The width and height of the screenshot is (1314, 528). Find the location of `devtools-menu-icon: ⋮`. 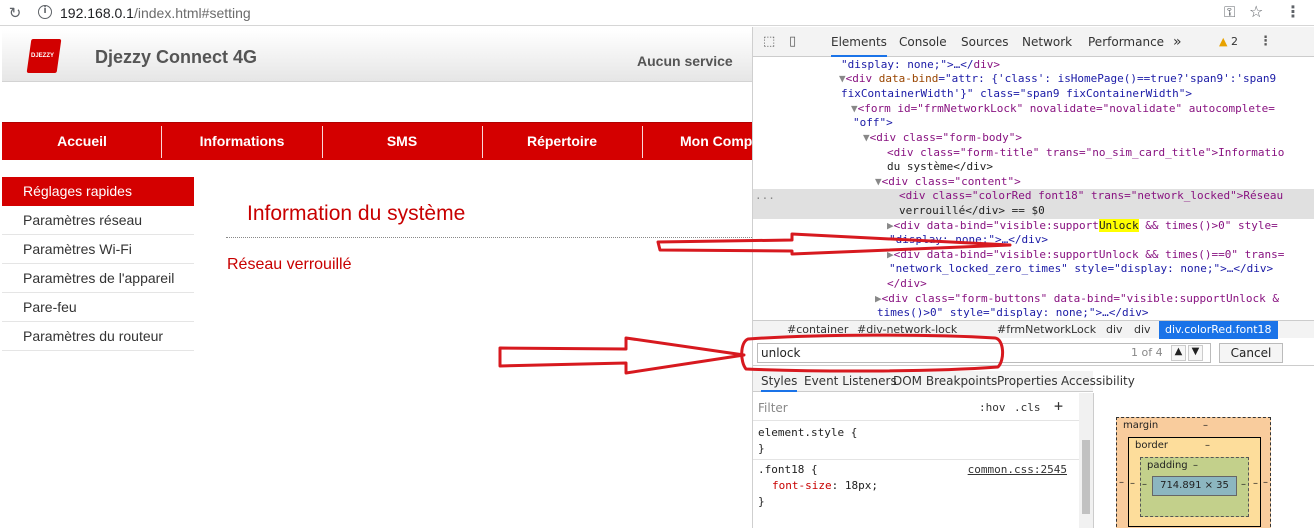

devtools-menu-icon: ⋮ is located at coordinates (1265, 41).